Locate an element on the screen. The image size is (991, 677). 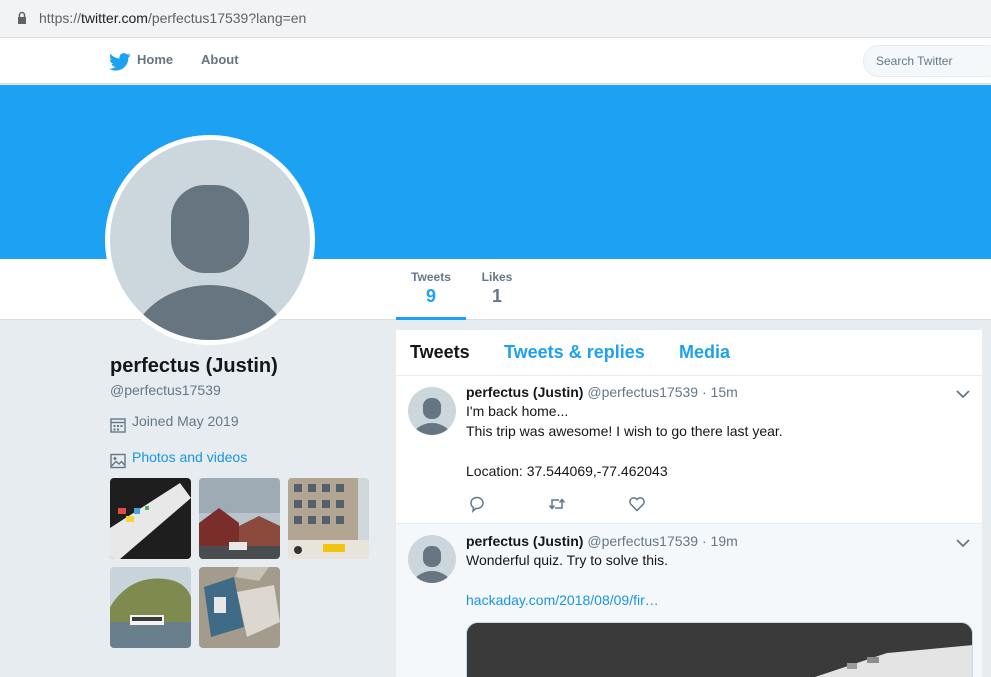
tab-tweets-replies: Tweets & replies is located at coordinates (574, 352).